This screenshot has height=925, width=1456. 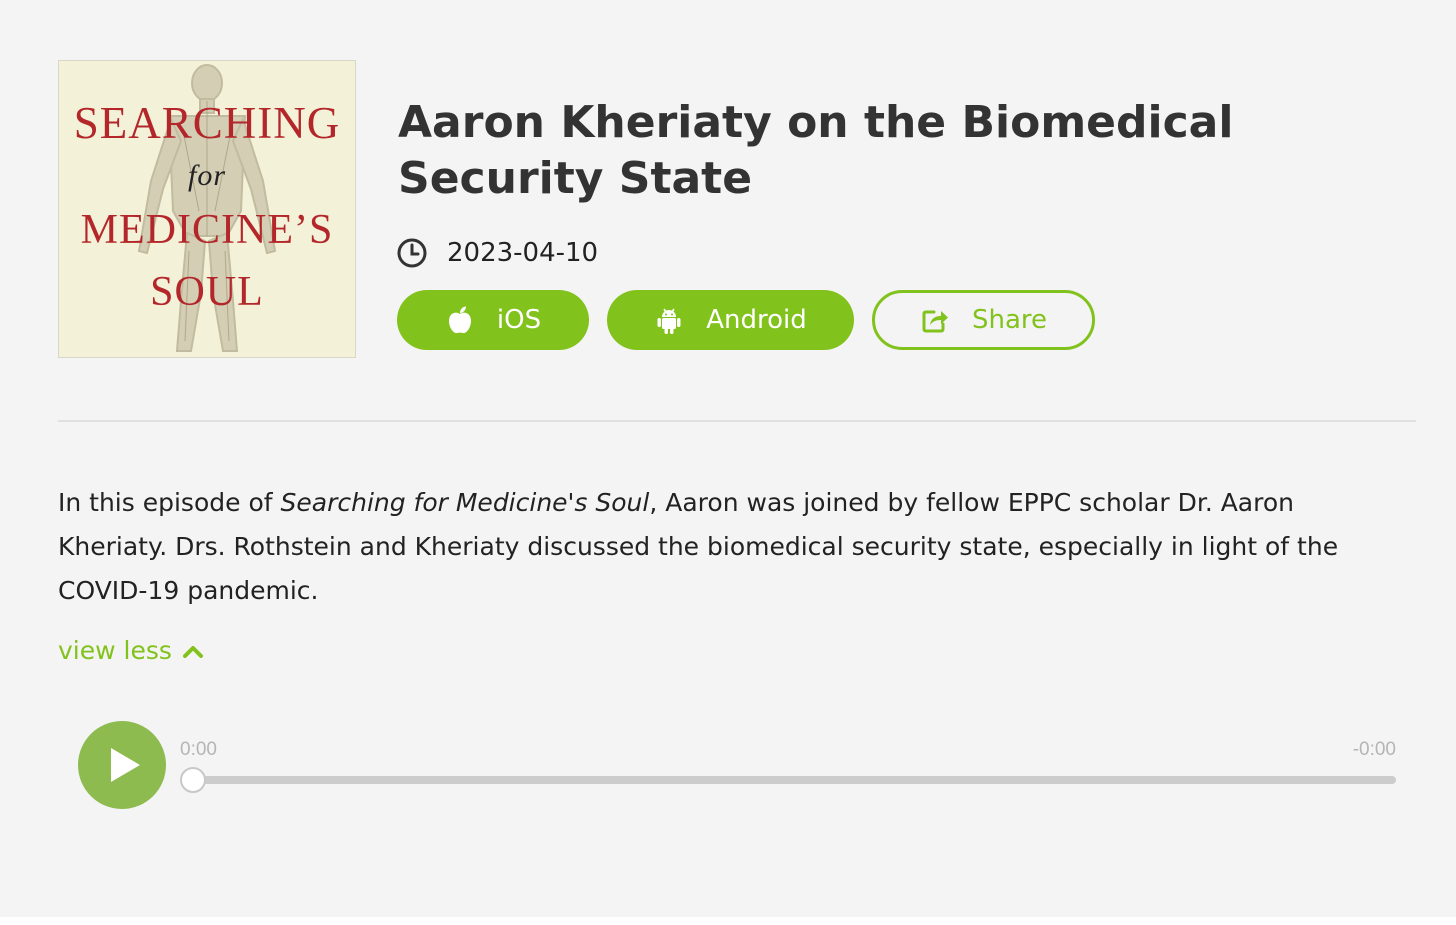 I want to click on ios-button-label: iOS, so click(x=519, y=320).